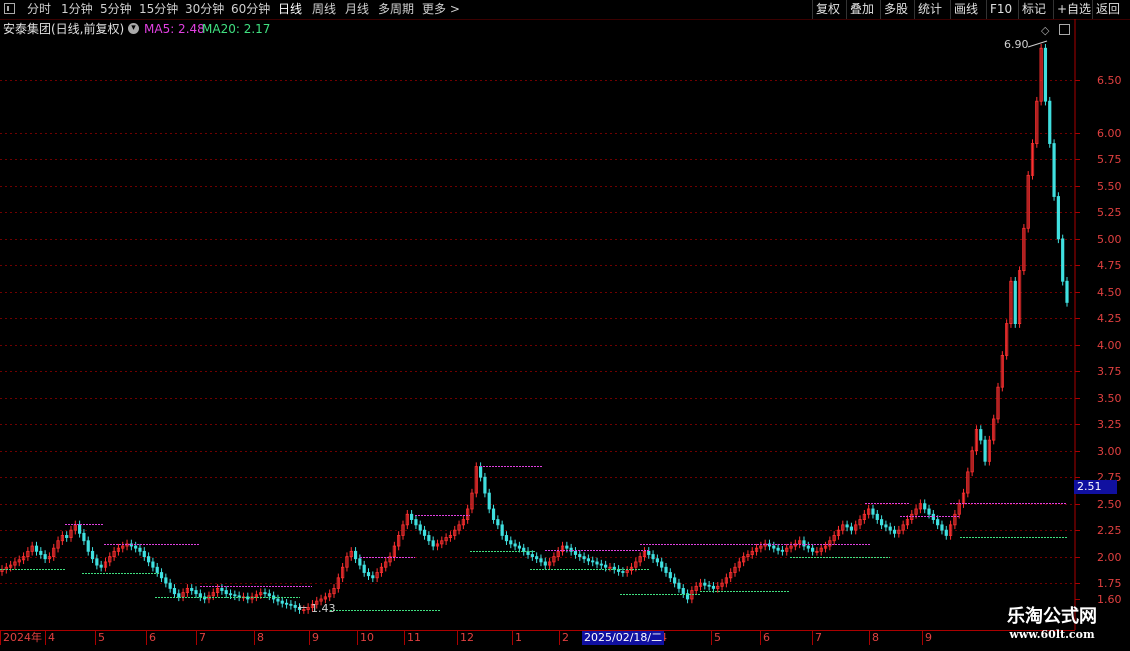 Image resolution: width=1130 pixels, height=651 pixels. I want to click on watermark-title: 乐淘公式网, so click(1052, 616).